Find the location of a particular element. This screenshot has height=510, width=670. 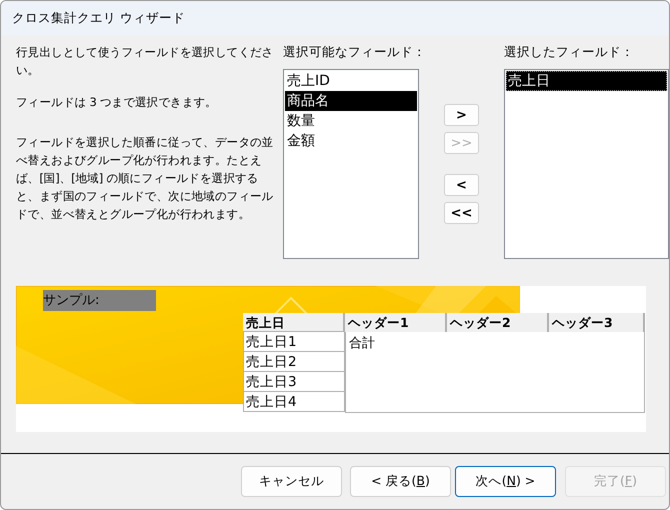

list-item: 金額 is located at coordinates (351, 141).